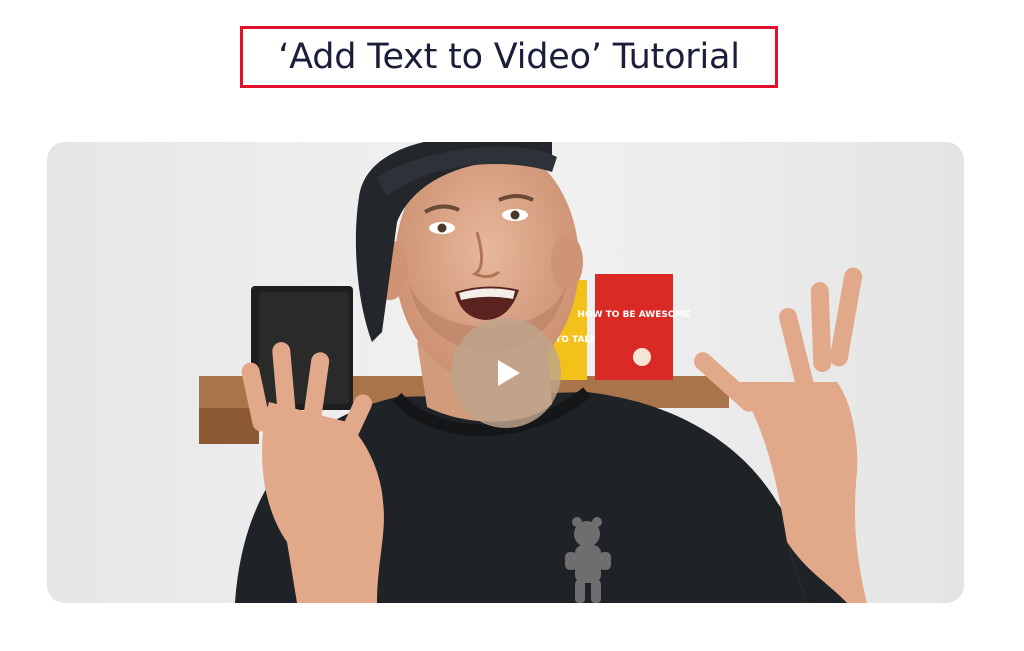 The height and width of the screenshot is (651, 1024). I want to click on play-button, so click(506, 373).